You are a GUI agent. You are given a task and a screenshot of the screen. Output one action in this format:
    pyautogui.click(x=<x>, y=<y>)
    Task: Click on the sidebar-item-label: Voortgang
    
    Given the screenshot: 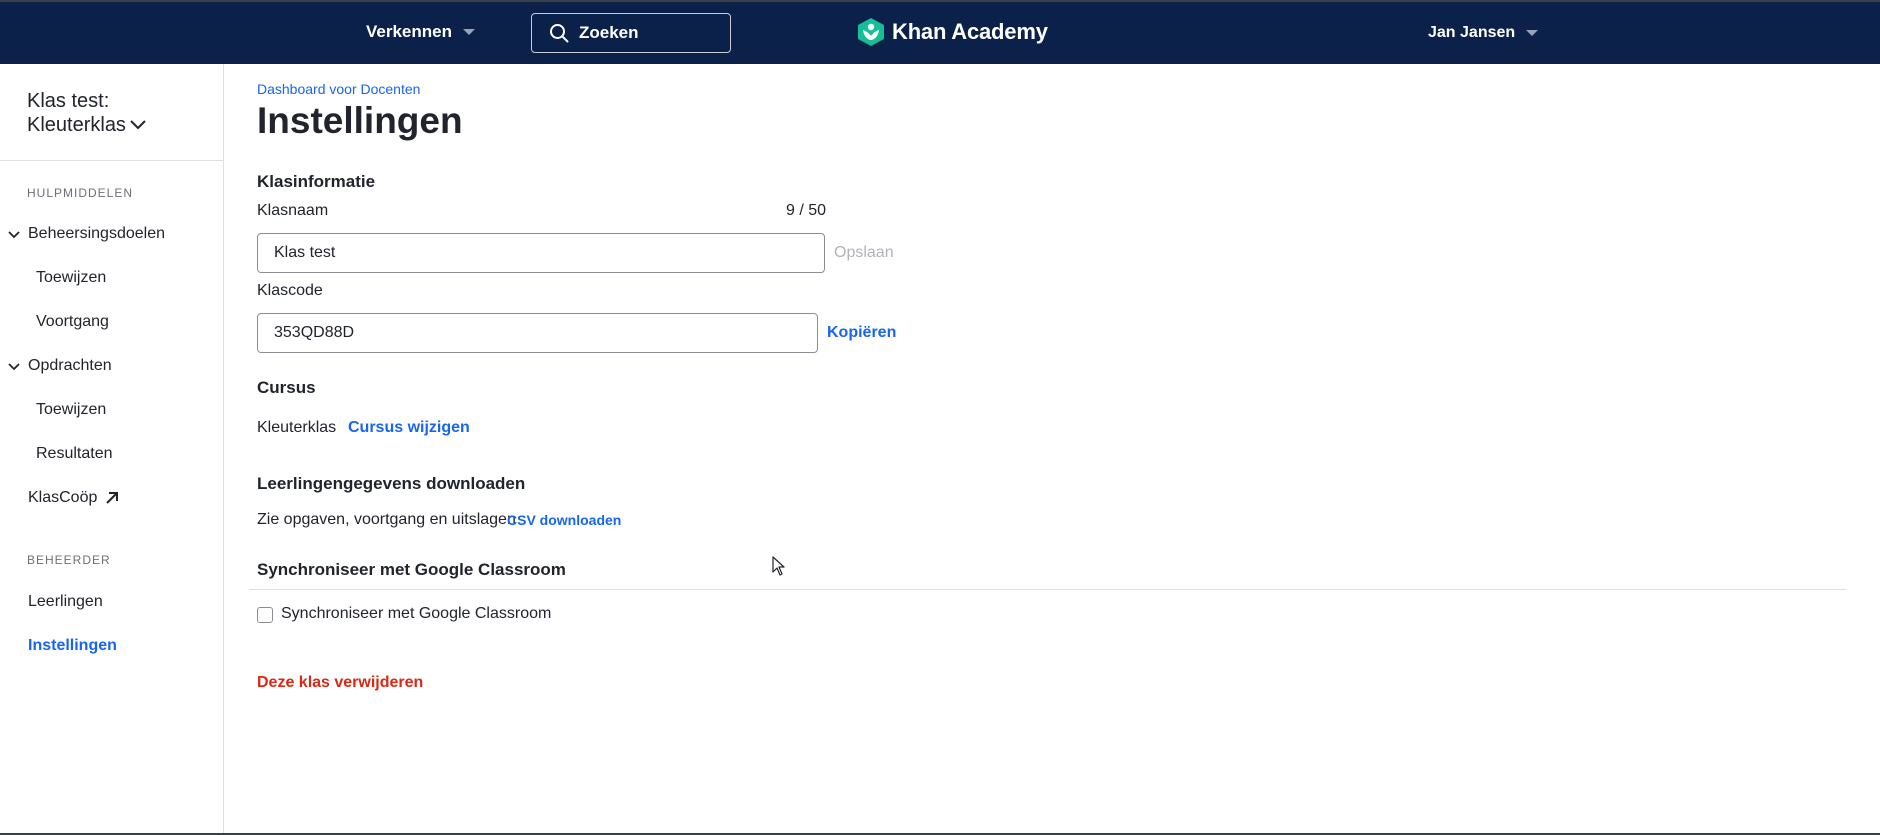 What is the action you would take?
    pyautogui.click(x=72, y=321)
    